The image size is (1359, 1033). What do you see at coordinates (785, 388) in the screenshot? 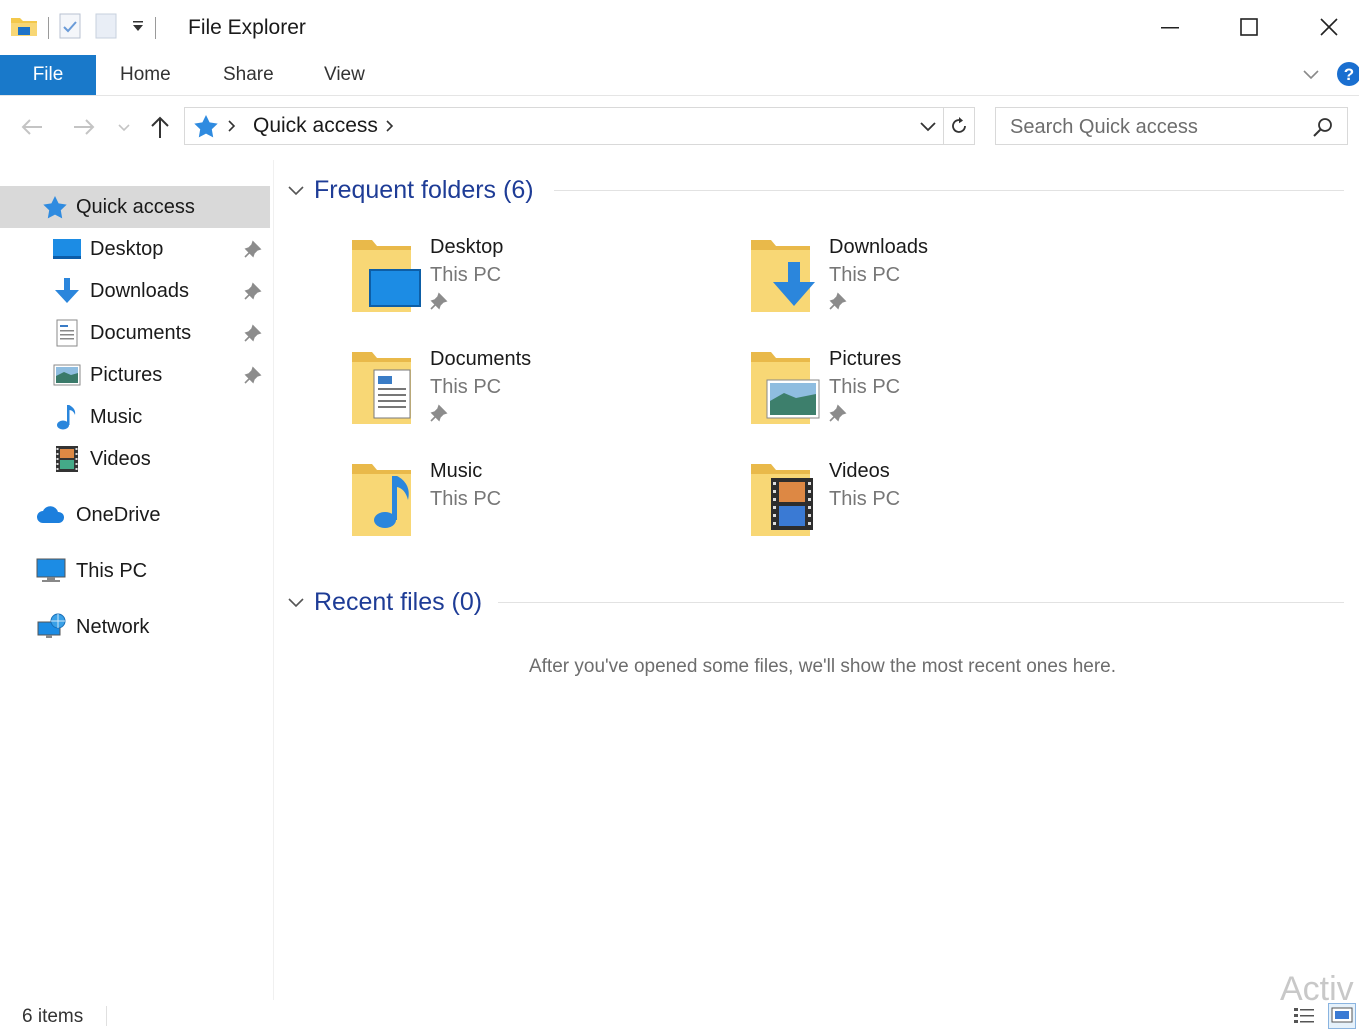
I see `pictures-folder-icon` at bounding box center [785, 388].